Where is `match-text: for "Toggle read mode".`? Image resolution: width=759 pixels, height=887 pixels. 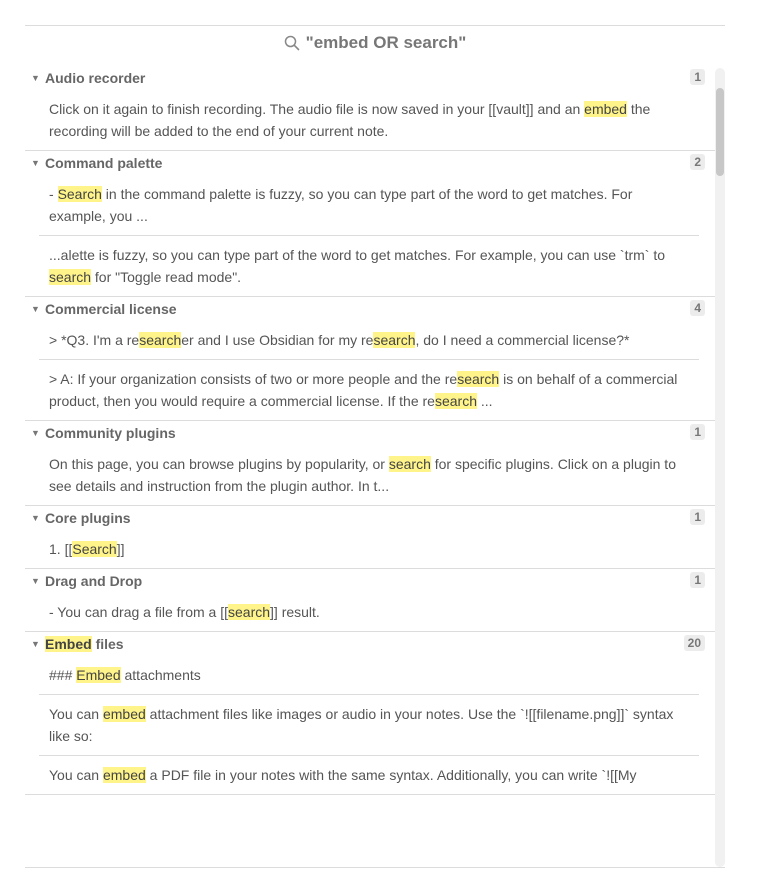
match-text: for "Toggle read mode". is located at coordinates (166, 277).